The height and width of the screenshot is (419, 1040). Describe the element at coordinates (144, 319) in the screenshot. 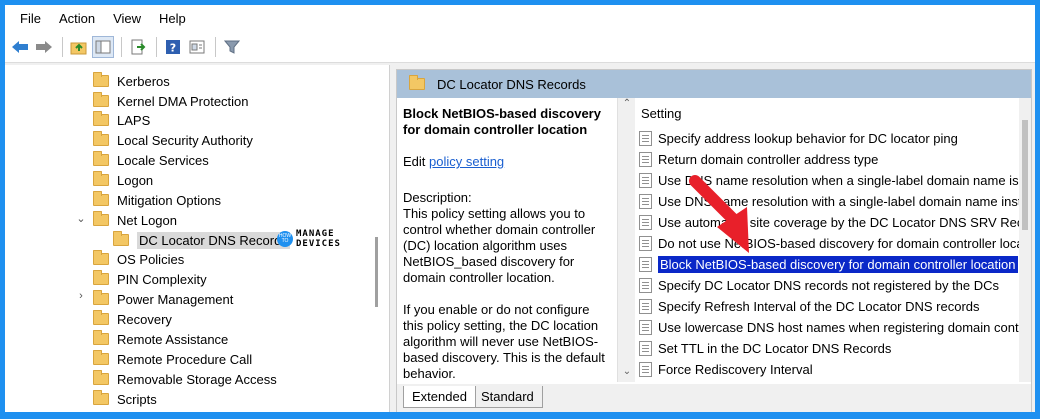

I see `tree-item-label: Recovery` at that location.